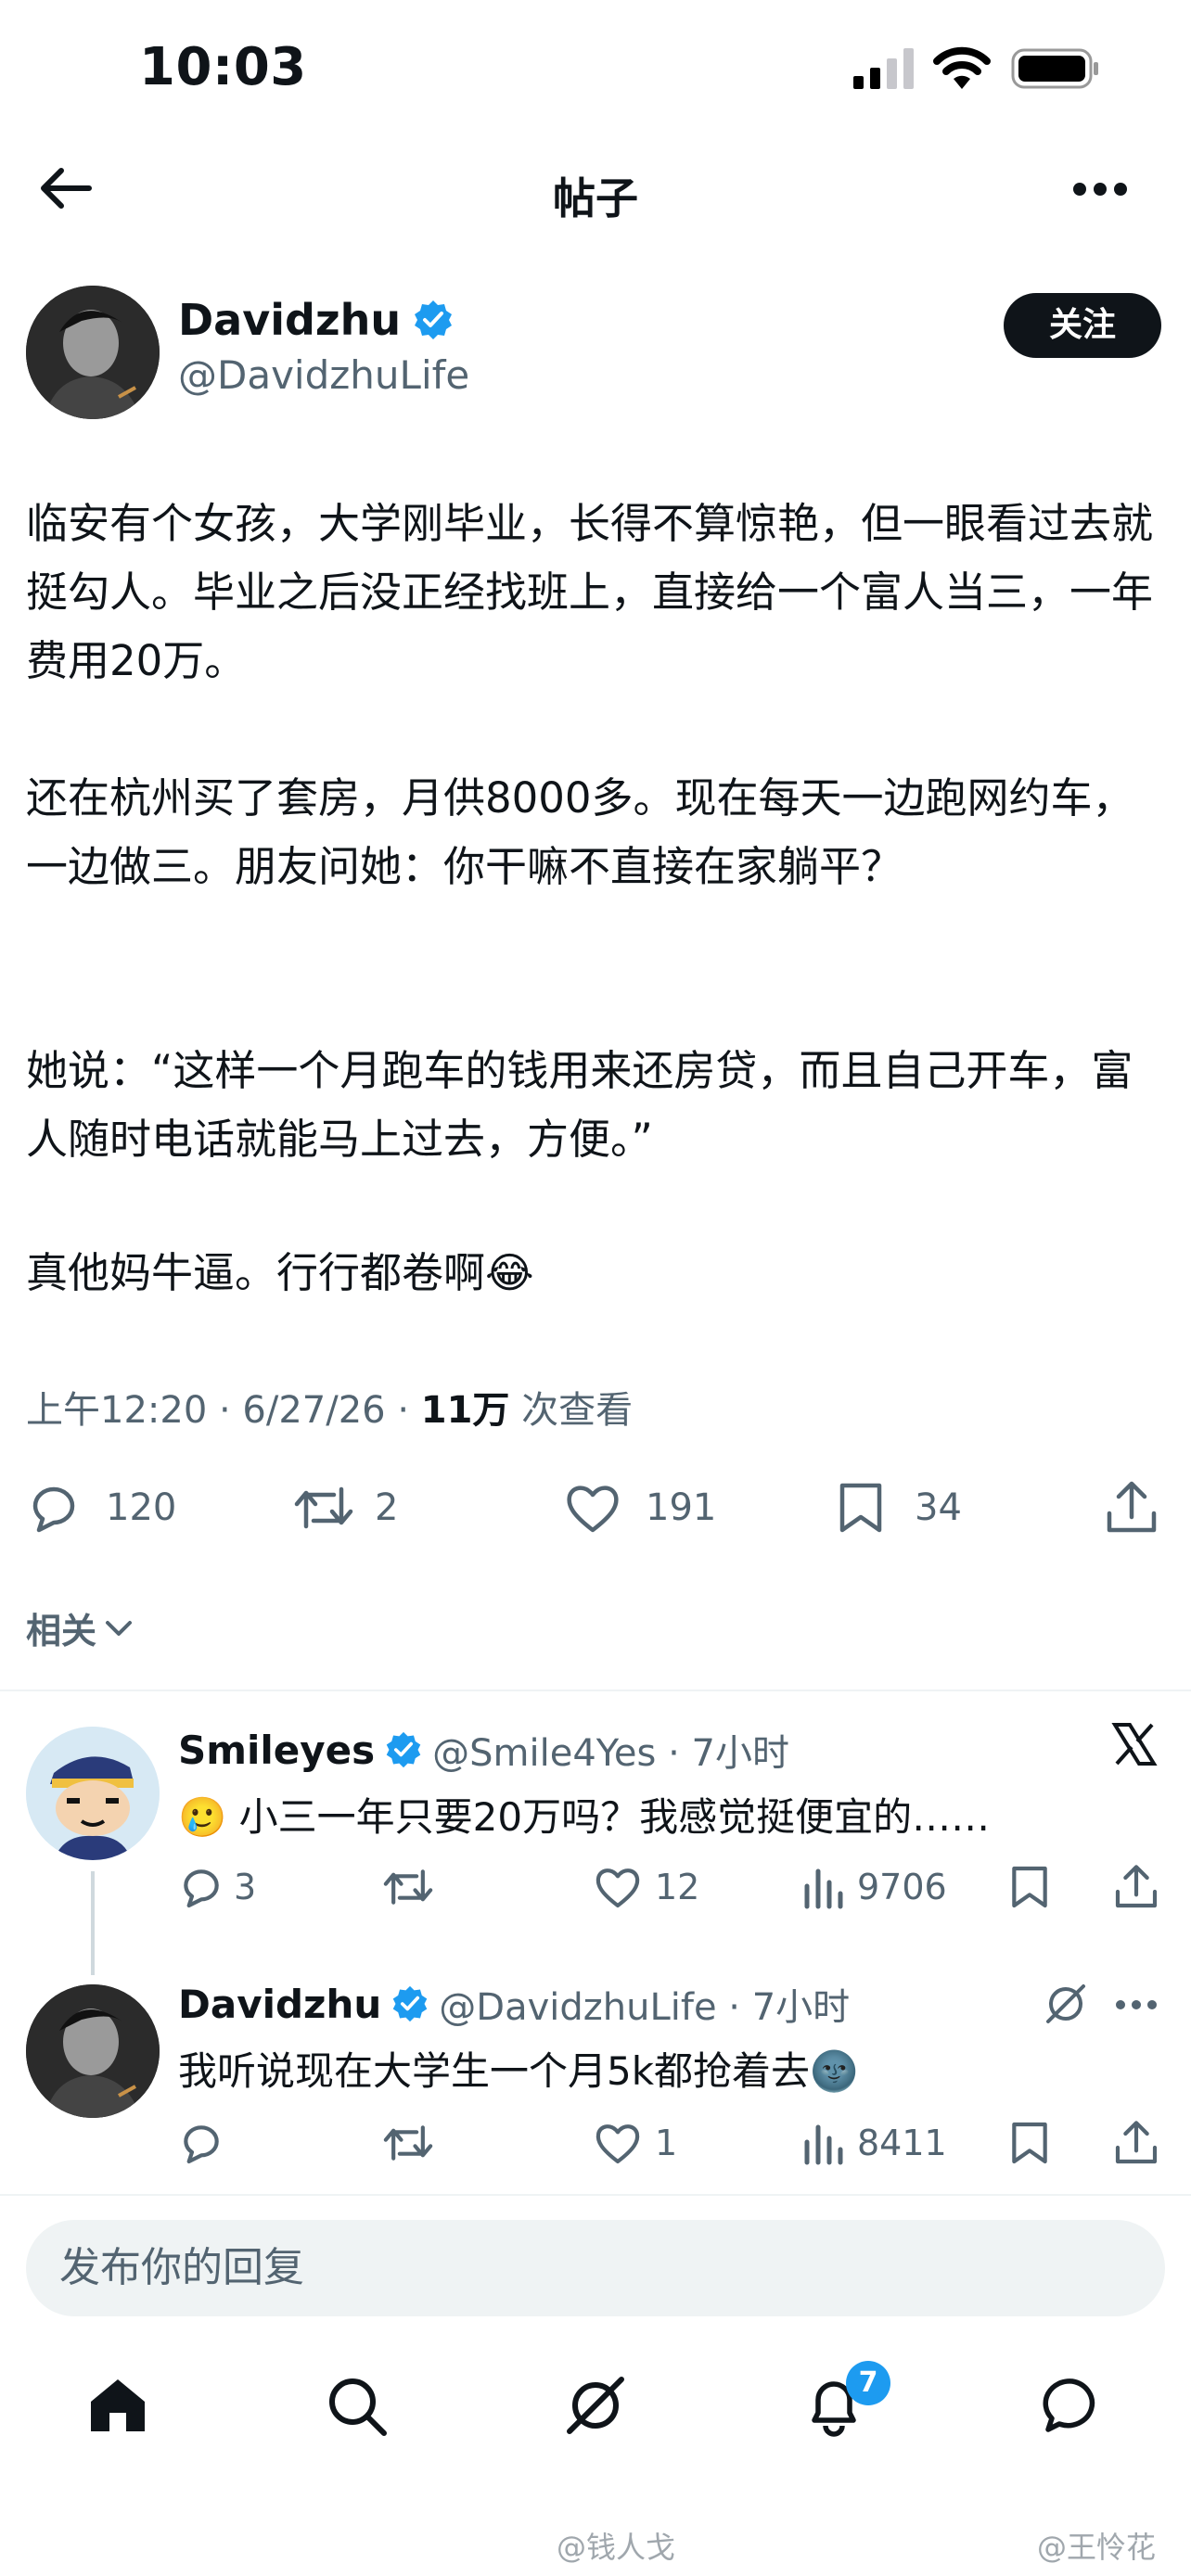 The height and width of the screenshot is (2576, 1191). Describe the element at coordinates (1097, 2547) in the screenshot. I see `watermark: @王怜花` at that location.